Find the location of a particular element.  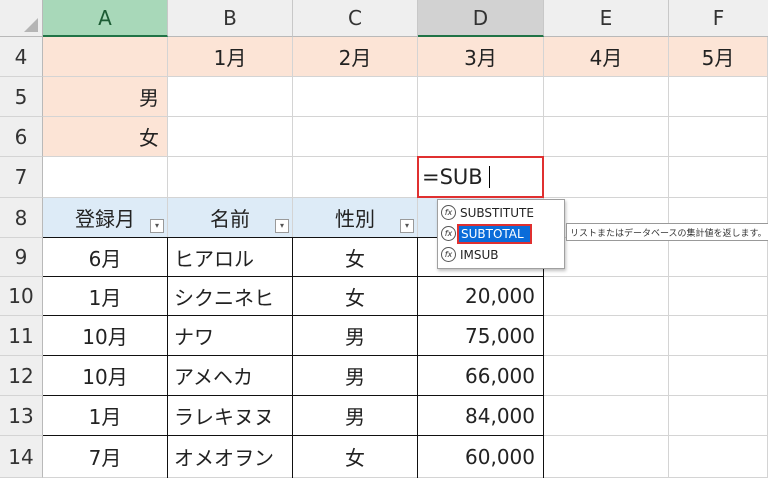

autocomplete-item-substitute: fx SUBSTITUTE is located at coordinates (501, 212).